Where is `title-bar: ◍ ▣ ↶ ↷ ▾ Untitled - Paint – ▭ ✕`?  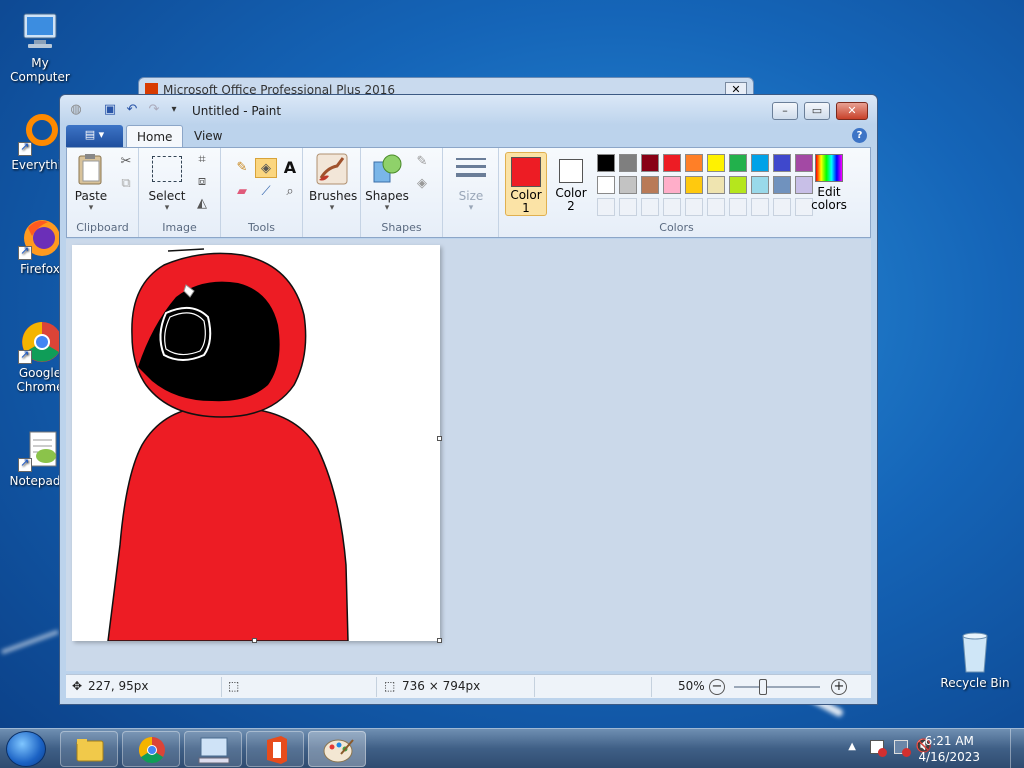 title-bar: ◍ ▣ ↶ ↷ ▾ Untitled - Paint – ▭ ✕ is located at coordinates (468, 110).